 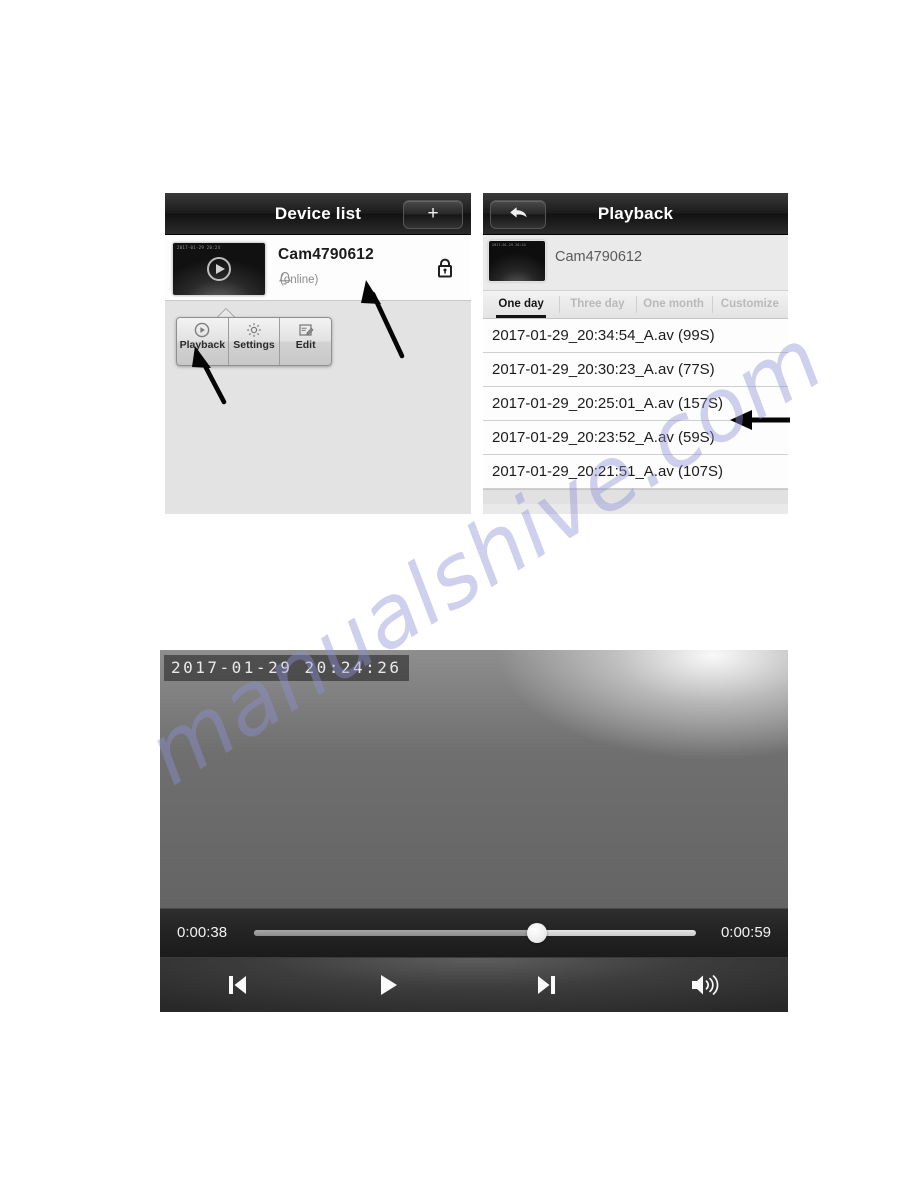 I want to click on next-button, so click(x=546, y=986).